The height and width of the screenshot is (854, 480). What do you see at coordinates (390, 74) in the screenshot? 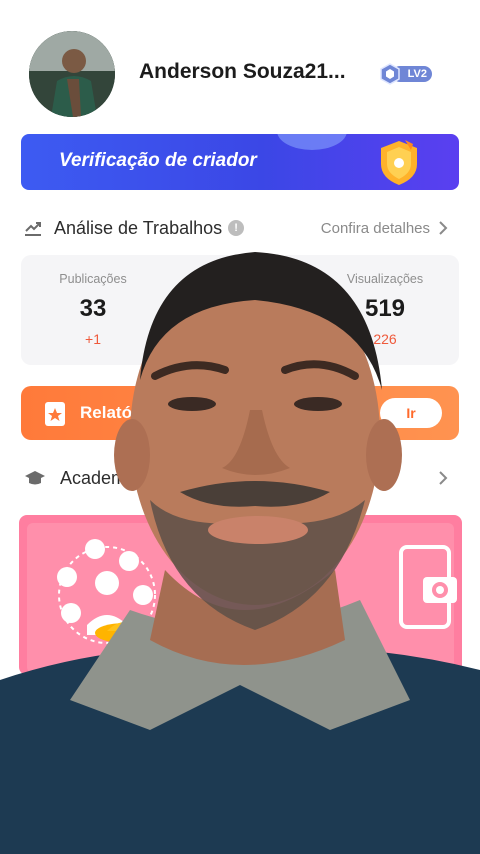
I see `level-hex-icon` at bounding box center [390, 74].